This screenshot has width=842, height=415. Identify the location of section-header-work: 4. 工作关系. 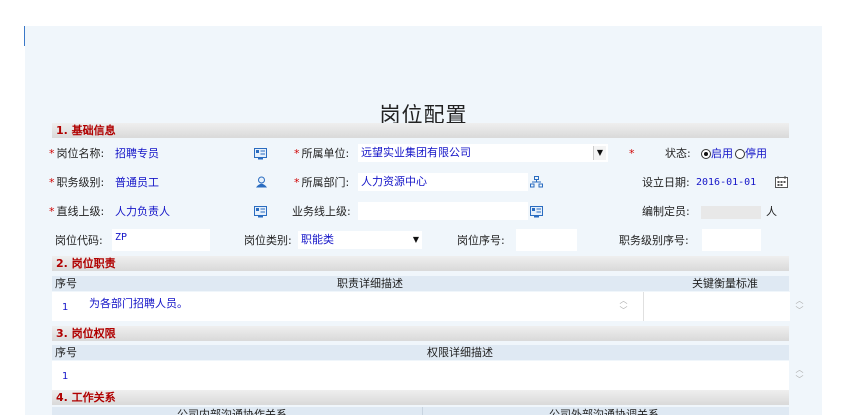
(420, 397).